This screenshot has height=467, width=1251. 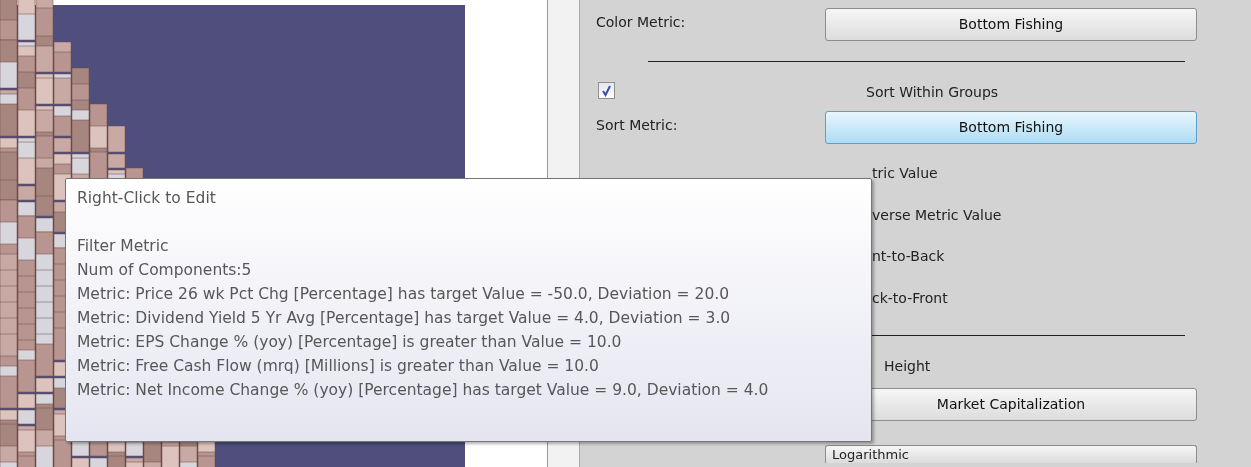 What do you see at coordinates (147, 198) in the screenshot?
I see `tooltip-title: Right-Click to Edit` at bounding box center [147, 198].